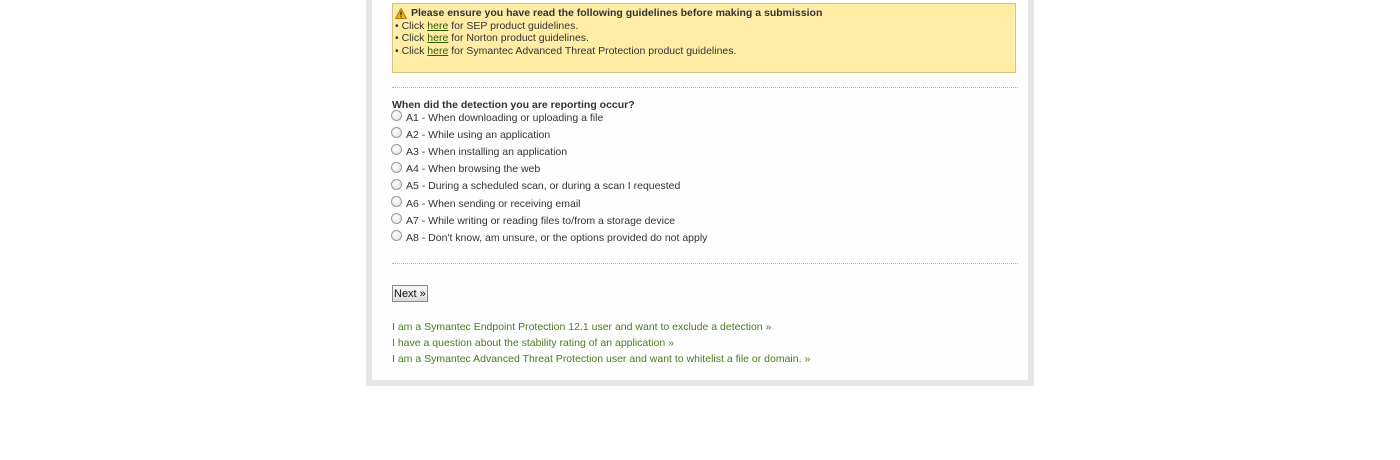 This screenshot has width=1400, height=460. What do you see at coordinates (437, 38) in the screenshot?
I see `norton-guidelines-link: here` at bounding box center [437, 38].